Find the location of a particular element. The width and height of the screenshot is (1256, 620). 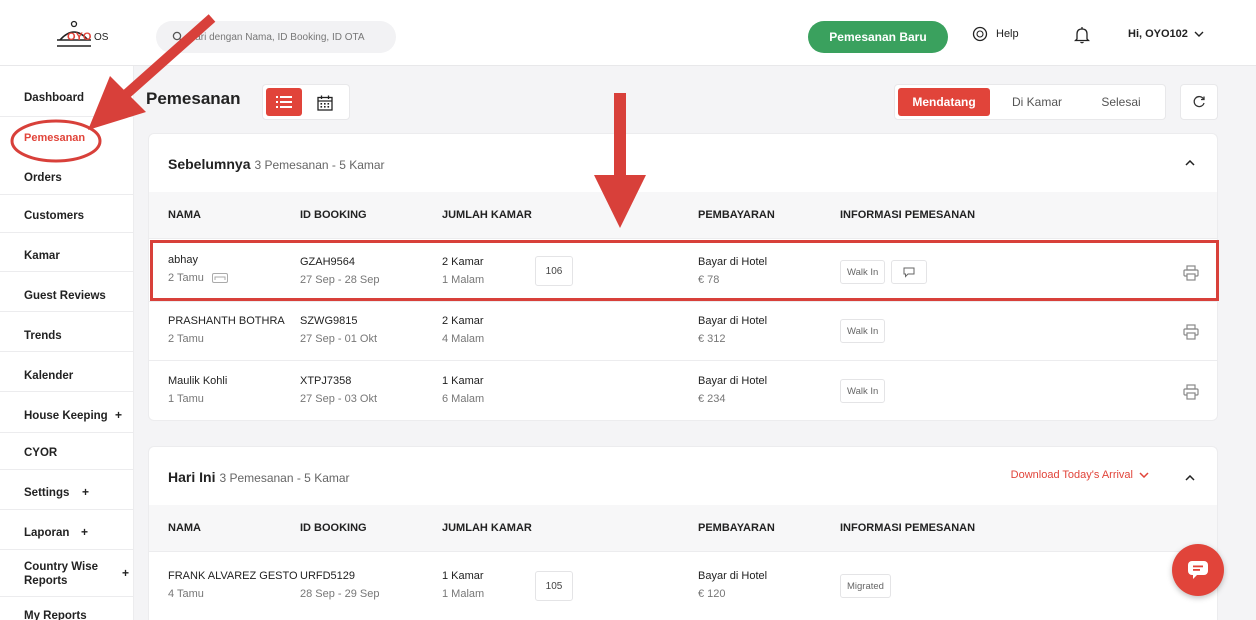

chat-button is located at coordinates (1198, 570).